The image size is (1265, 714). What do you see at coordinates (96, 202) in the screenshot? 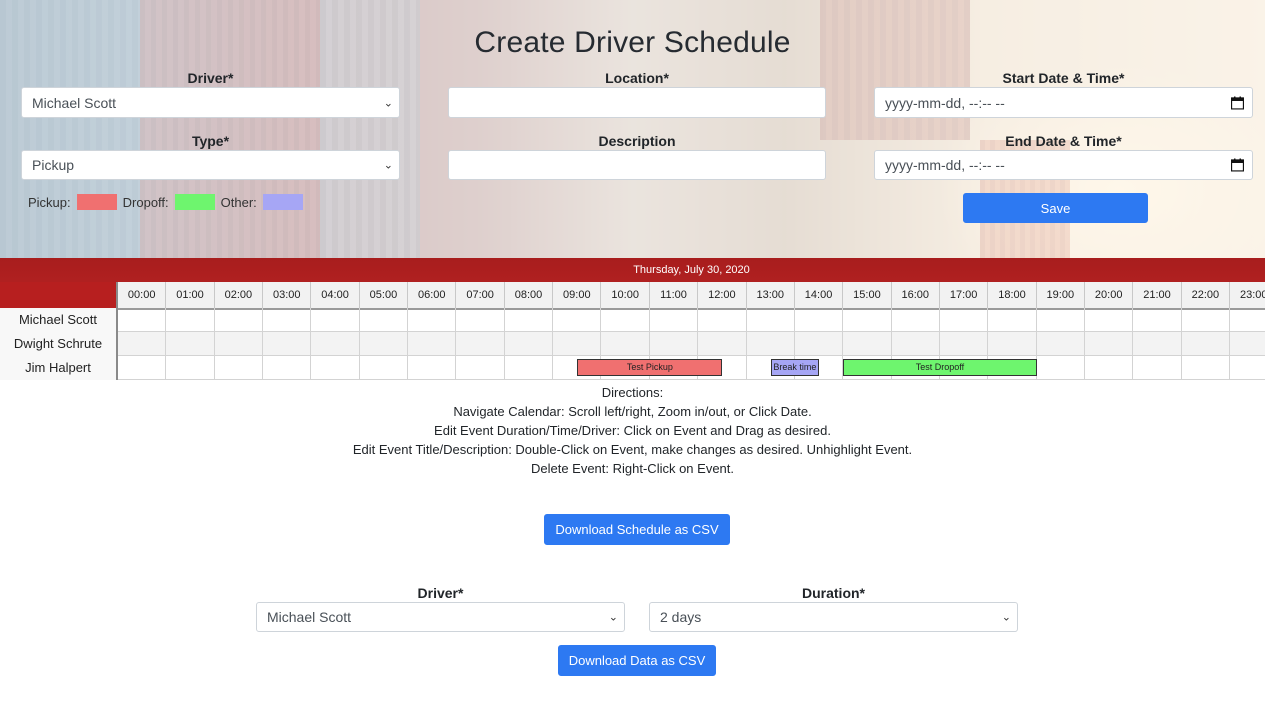
I see `legend-pickup-swatch` at bounding box center [96, 202].